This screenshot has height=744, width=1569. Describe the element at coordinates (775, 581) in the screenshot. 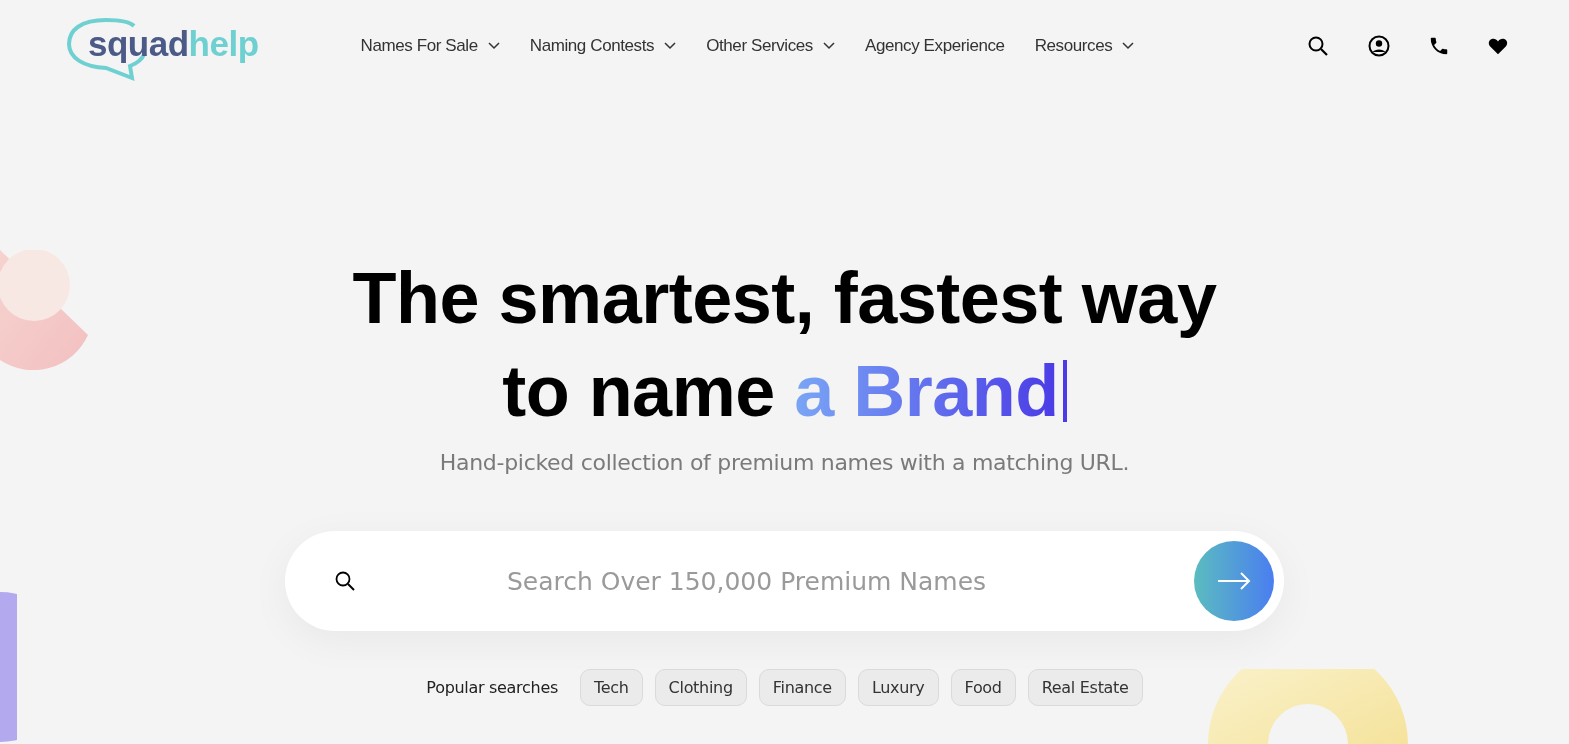

I see `search-field: Search Over 150,000 Premium Names` at that location.